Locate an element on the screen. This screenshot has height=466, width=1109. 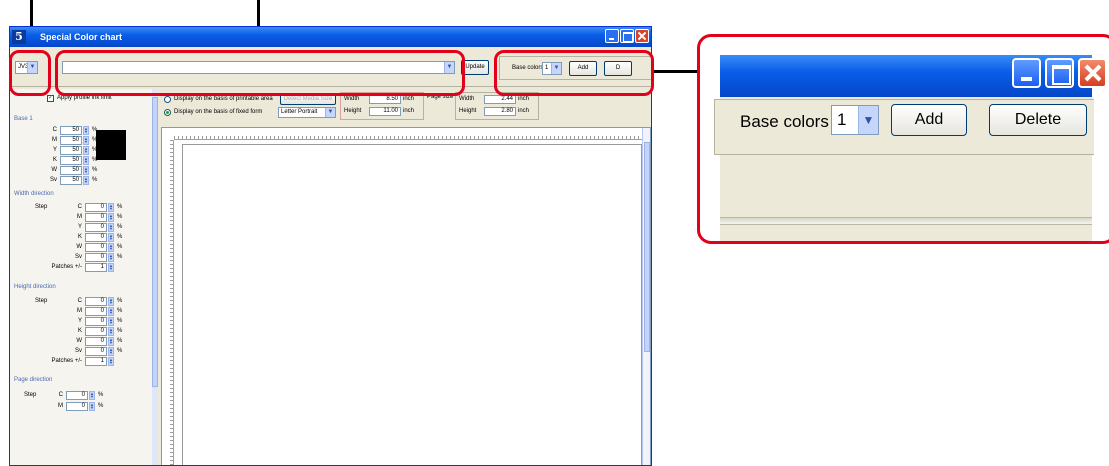
height-label: Height is located at coordinates (353, 111).